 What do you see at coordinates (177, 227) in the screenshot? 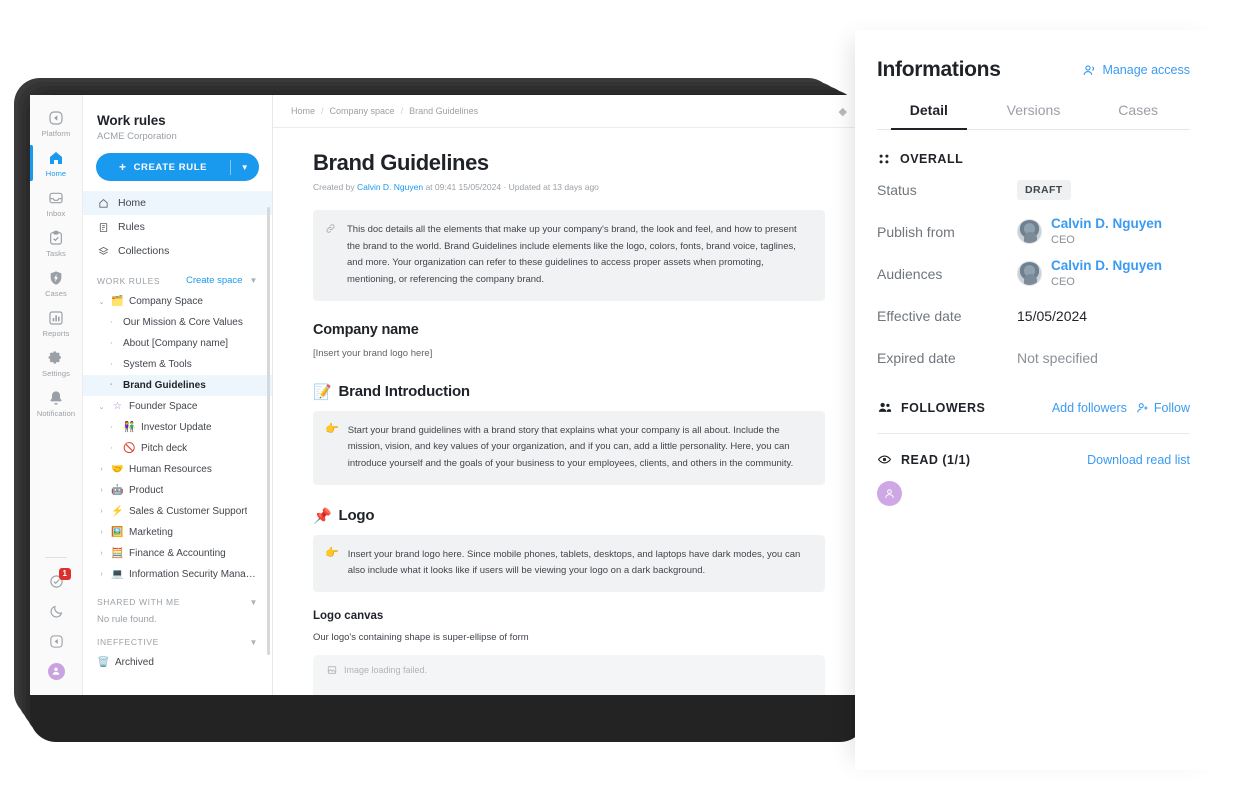
I see `sidebar-item-rules: Rules` at bounding box center [177, 227].